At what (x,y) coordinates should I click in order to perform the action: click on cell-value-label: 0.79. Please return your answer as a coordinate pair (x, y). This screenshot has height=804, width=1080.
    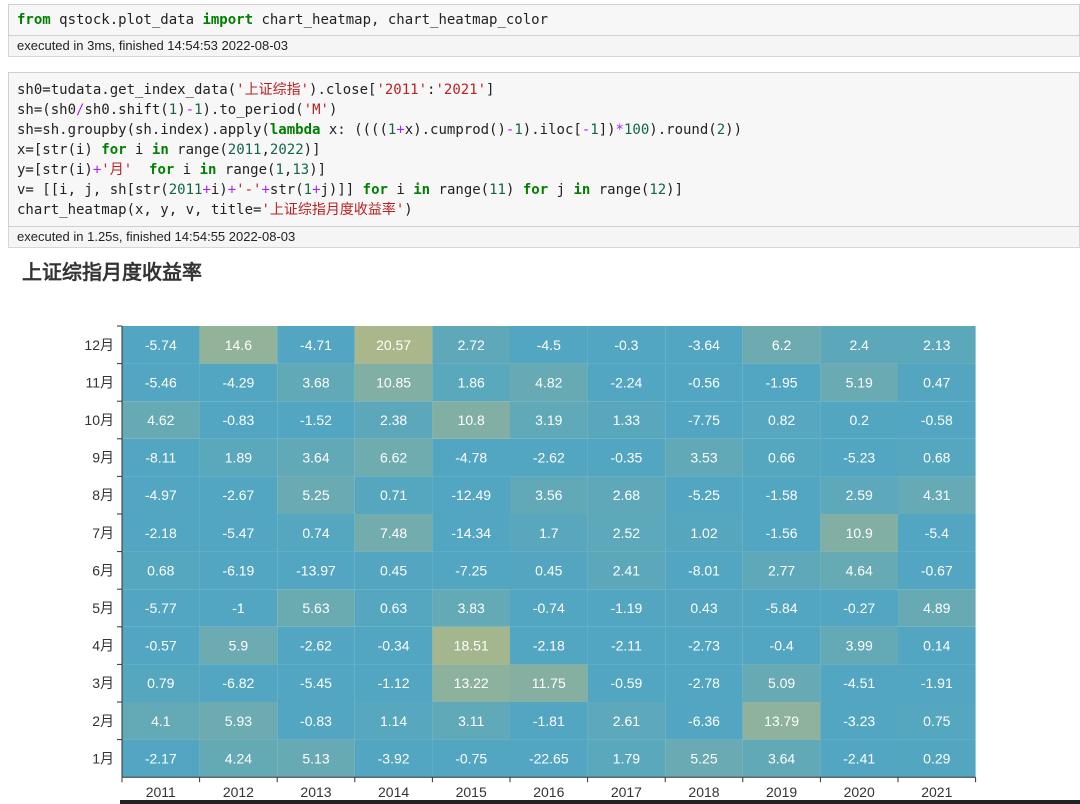
    Looking at the image, I should click on (160, 683).